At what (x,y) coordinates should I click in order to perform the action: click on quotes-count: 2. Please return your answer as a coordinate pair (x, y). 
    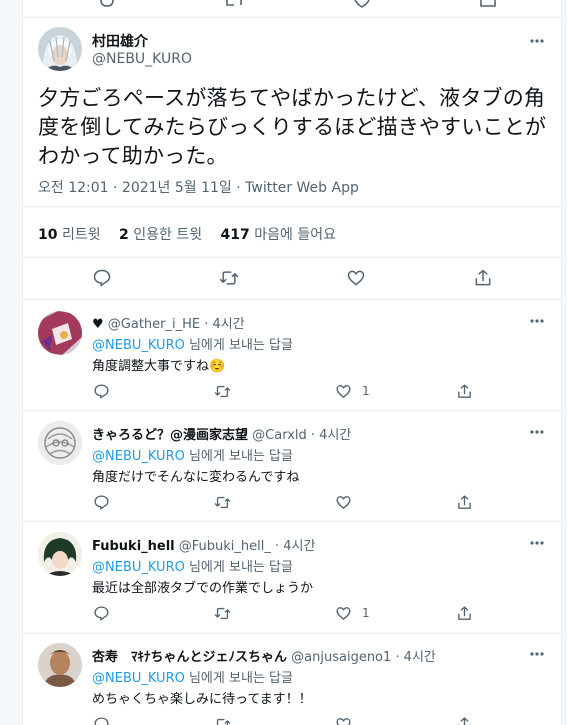
    Looking at the image, I should click on (124, 235).